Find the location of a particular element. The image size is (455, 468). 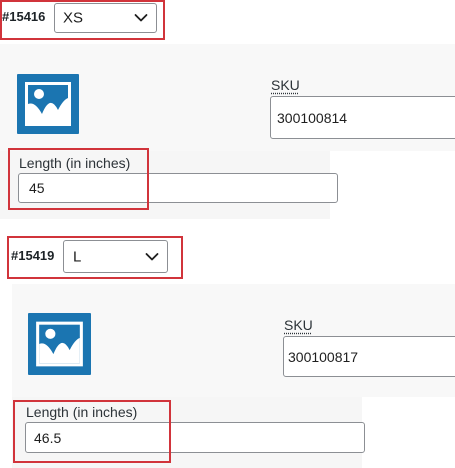

sku-value: 300100817 is located at coordinates (323, 356).